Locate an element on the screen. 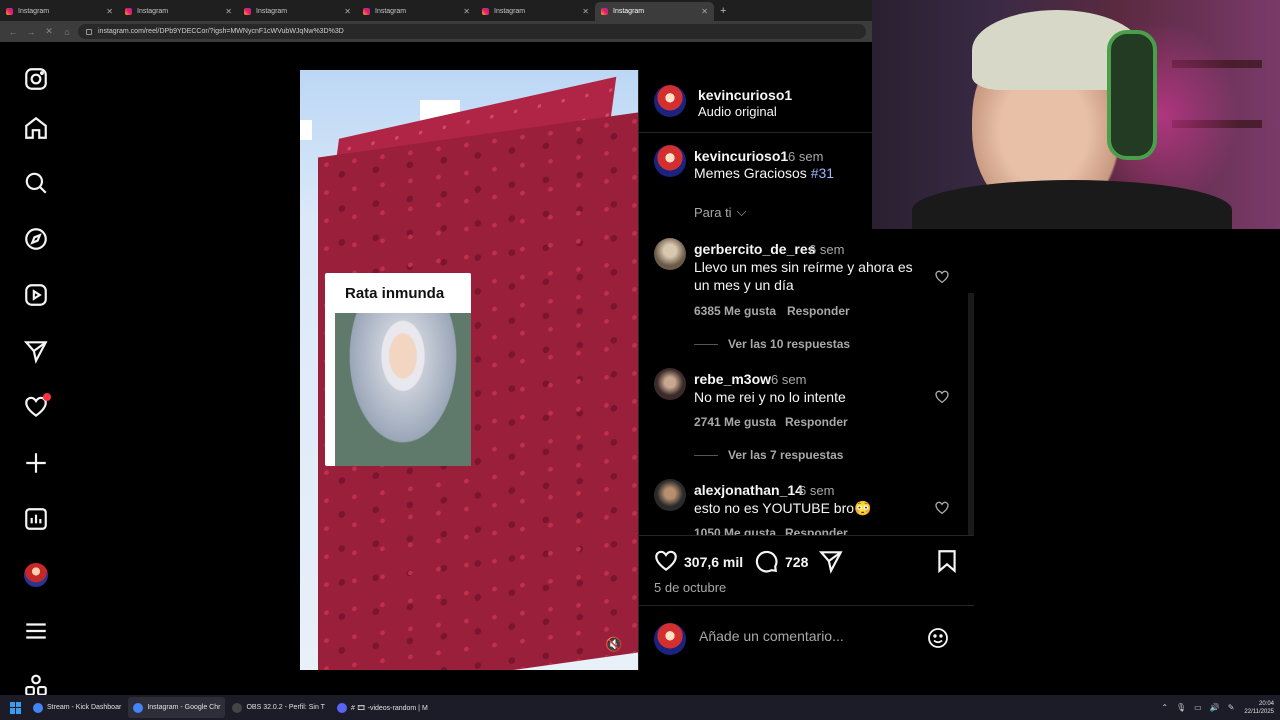 This screenshot has height=720, width=1280. comment-likes: 2741 Me gusta is located at coordinates (735, 422).